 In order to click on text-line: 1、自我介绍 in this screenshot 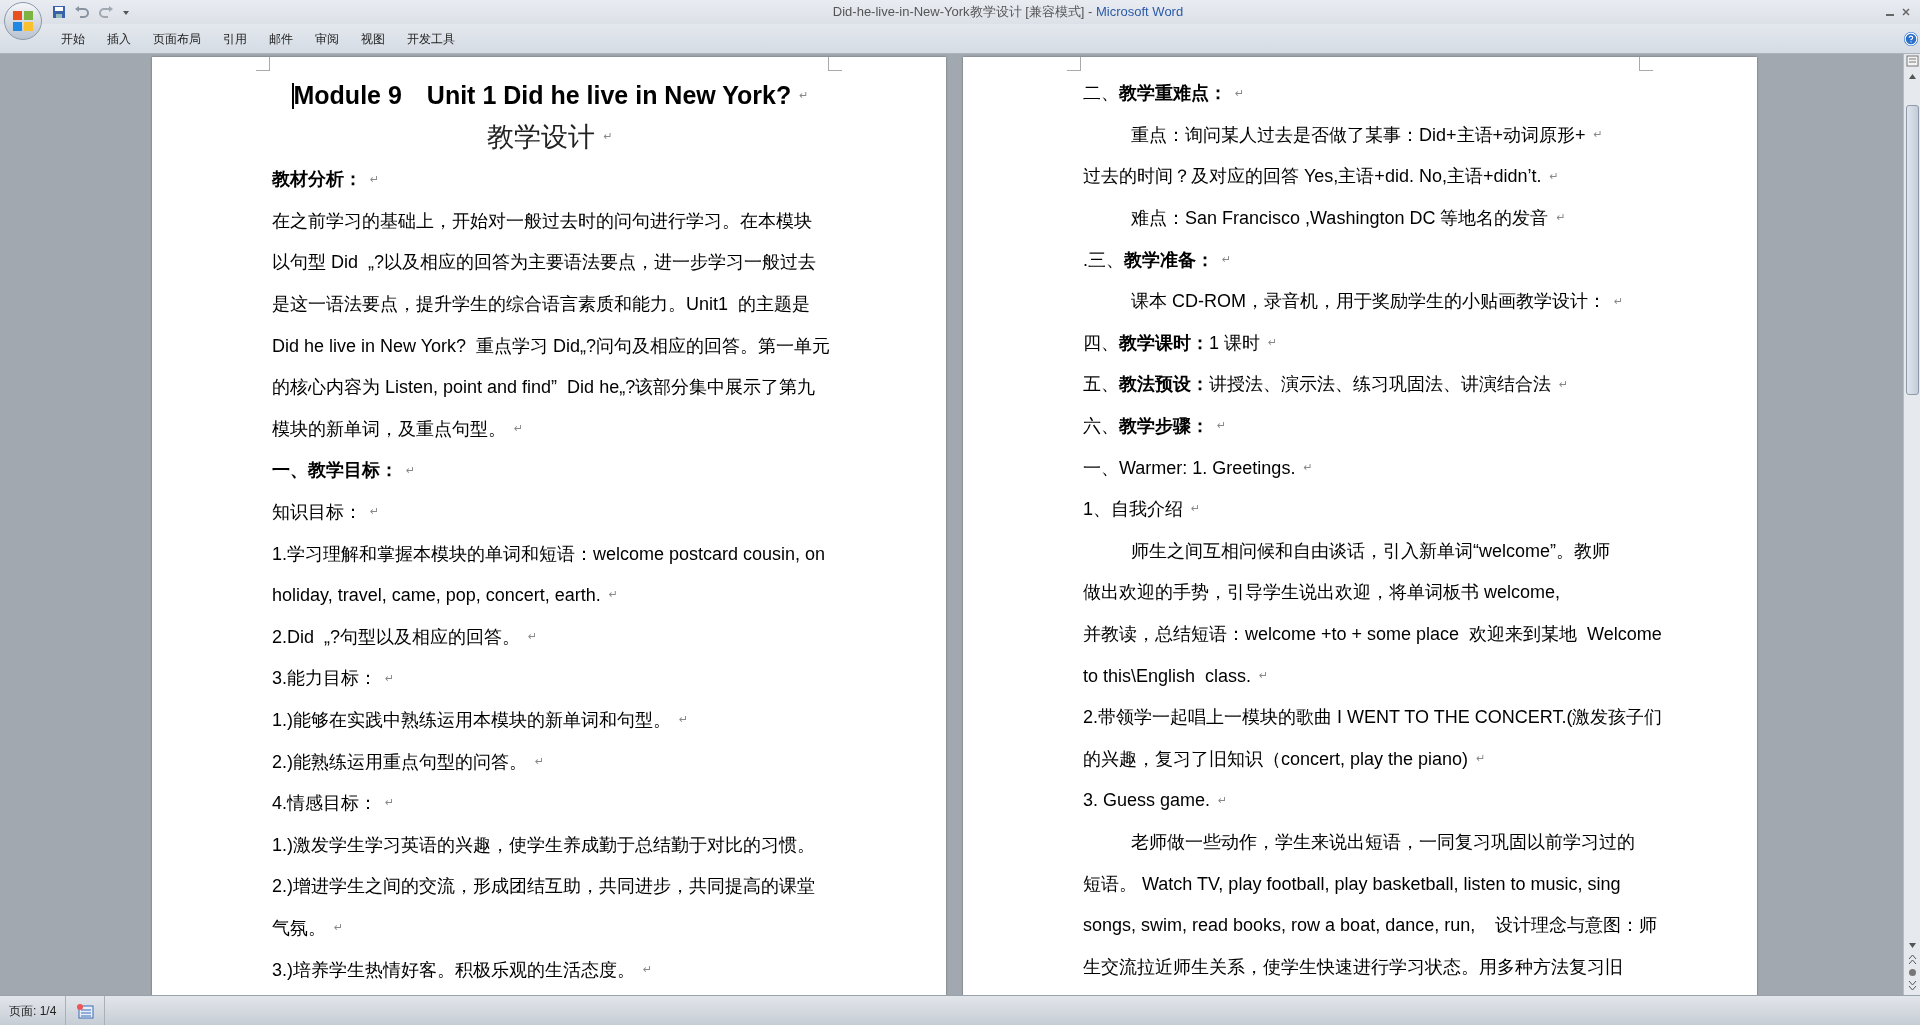, I will do `click(1133, 510)`.